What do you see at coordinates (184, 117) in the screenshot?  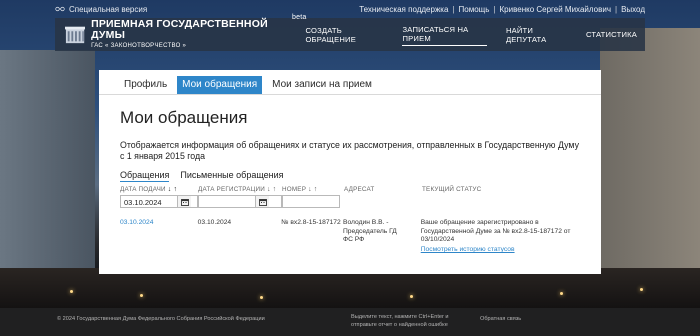 I see `page-title: Мои обращения` at bounding box center [184, 117].